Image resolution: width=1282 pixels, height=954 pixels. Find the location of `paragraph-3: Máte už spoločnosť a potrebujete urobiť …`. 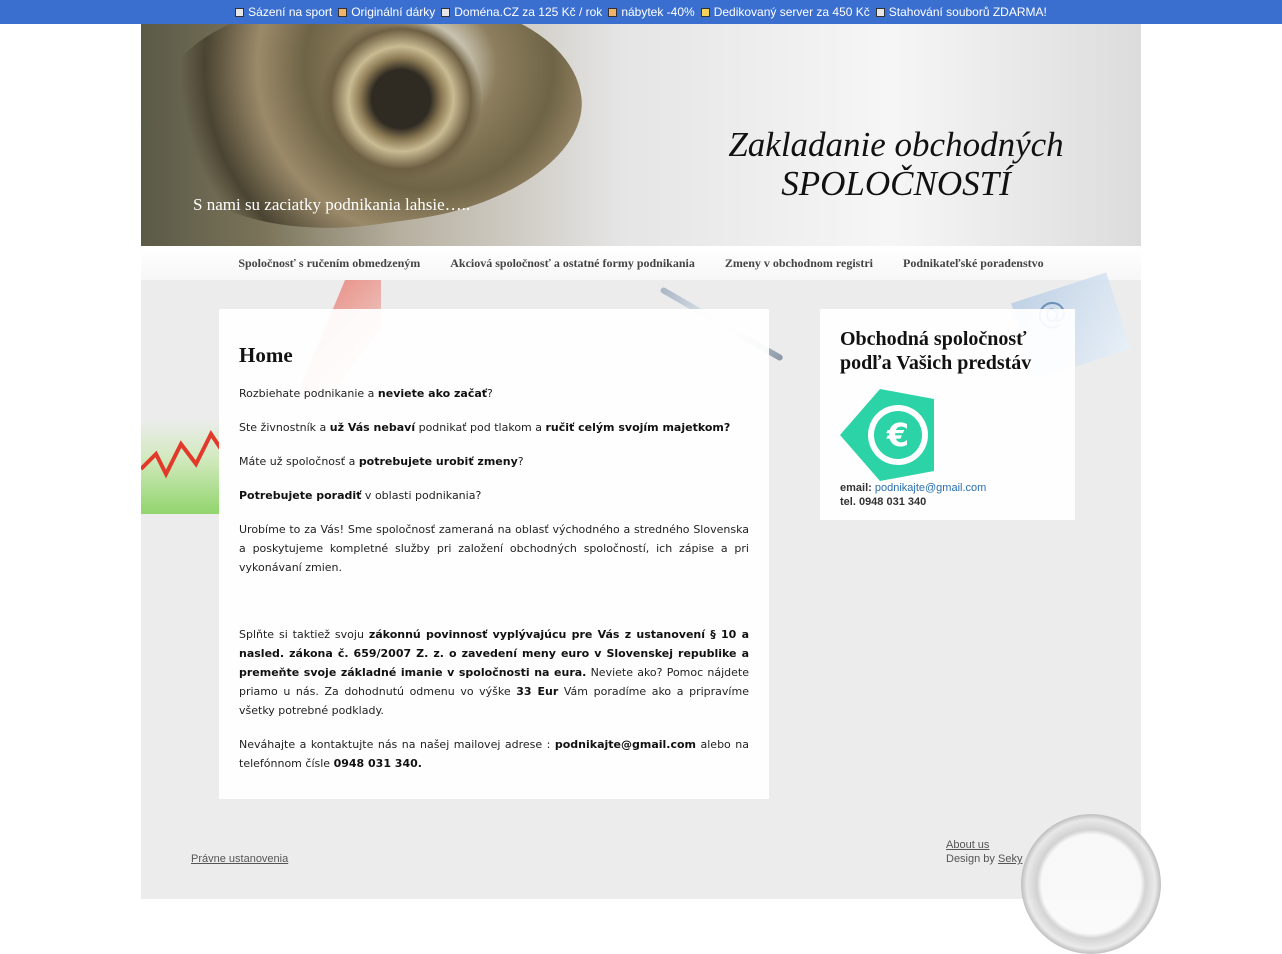

paragraph-3: Máte už spoločnosť a potrebujete urobiť … is located at coordinates (381, 461).